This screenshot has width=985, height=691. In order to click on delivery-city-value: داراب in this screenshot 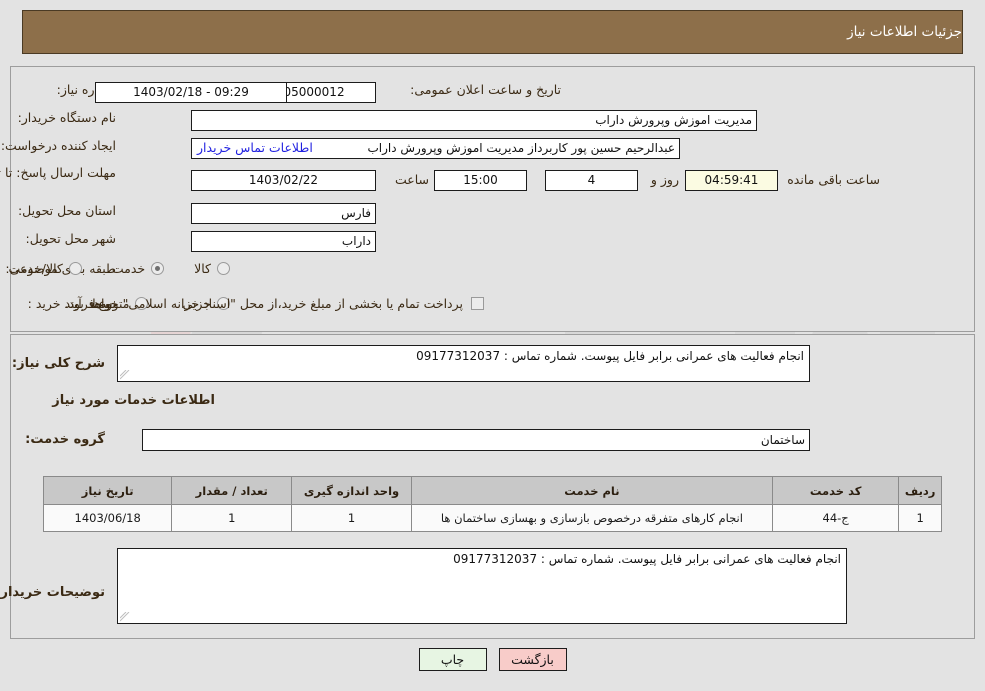, I will do `click(283, 241)`.